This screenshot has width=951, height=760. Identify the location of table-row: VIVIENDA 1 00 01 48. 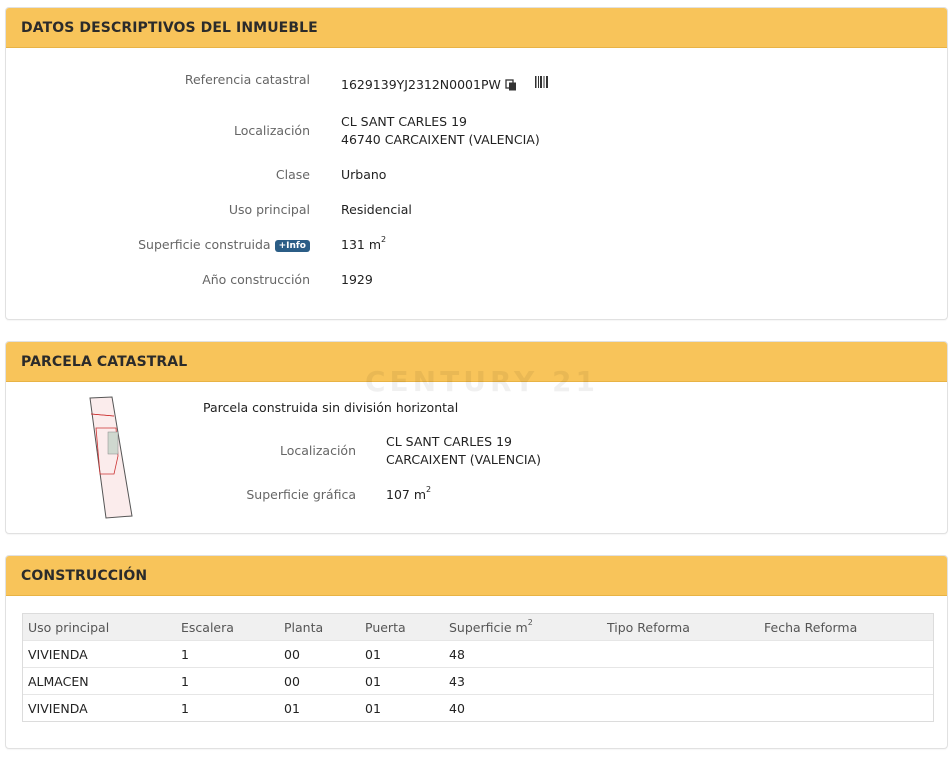
(478, 654).